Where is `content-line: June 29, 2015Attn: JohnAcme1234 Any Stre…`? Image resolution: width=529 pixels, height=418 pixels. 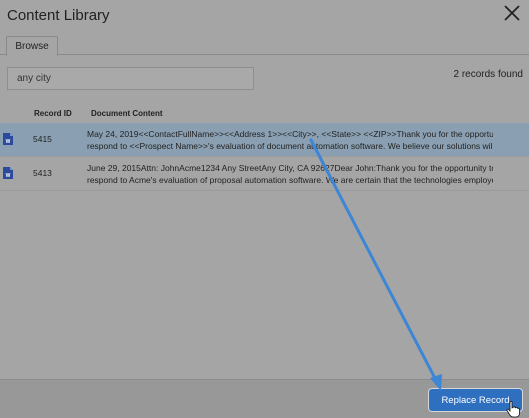
content-line: June 29, 2015Attn: JohnAcme1234 Any Stre… is located at coordinates (290, 168).